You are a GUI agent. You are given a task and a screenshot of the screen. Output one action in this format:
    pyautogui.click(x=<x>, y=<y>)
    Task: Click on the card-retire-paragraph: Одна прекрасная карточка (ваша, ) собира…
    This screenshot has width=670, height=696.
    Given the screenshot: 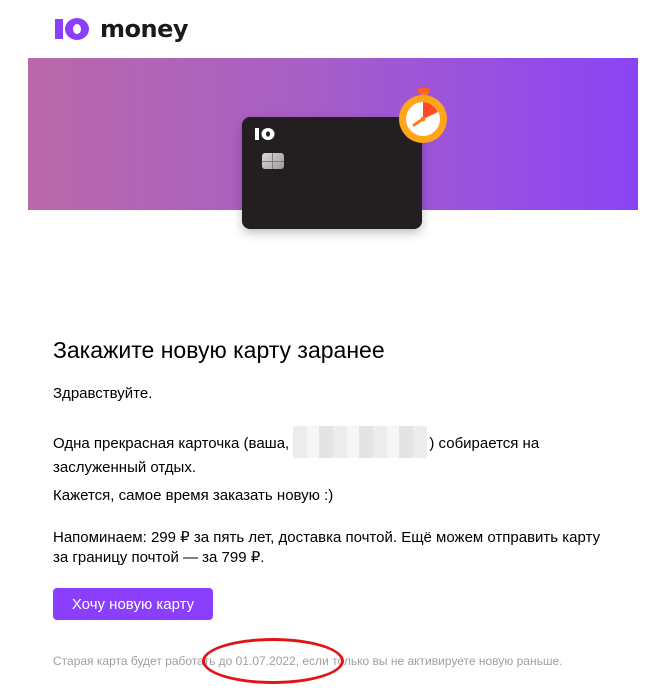 What is the action you would take?
    pyautogui.click(x=333, y=452)
    